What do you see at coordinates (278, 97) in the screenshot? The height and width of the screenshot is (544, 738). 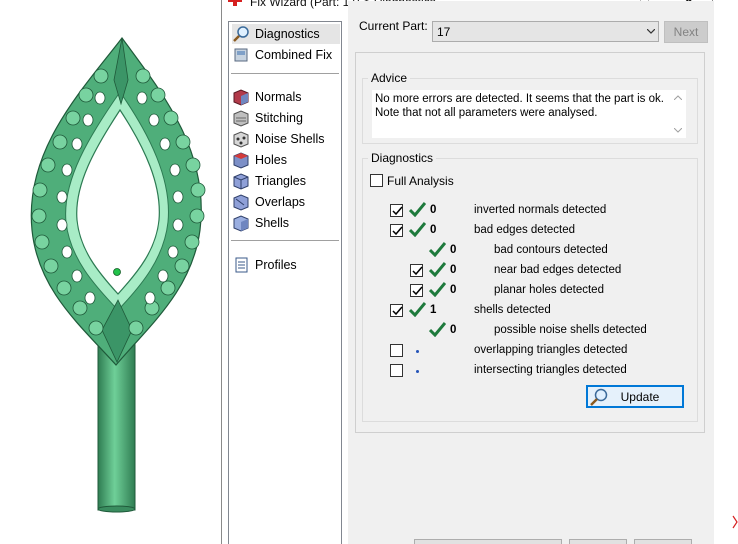 I see `nav-label: Normals` at bounding box center [278, 97].